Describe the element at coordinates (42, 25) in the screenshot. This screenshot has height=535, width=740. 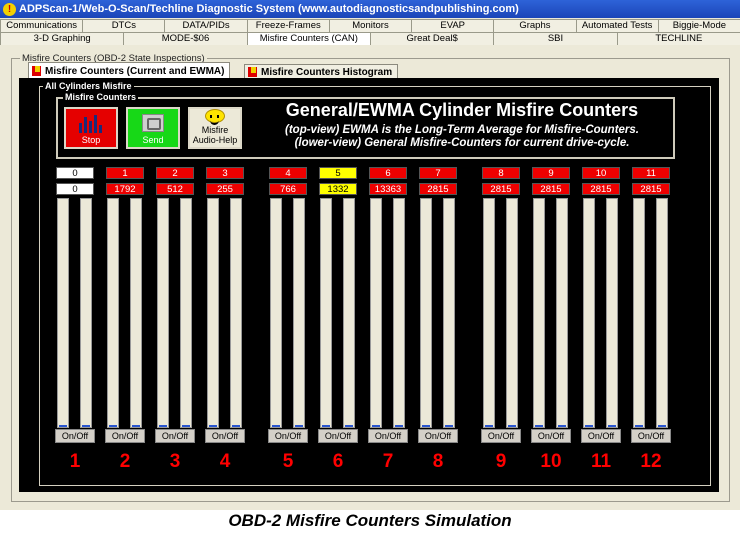
I see `tab-main-0: Communications` at that location.